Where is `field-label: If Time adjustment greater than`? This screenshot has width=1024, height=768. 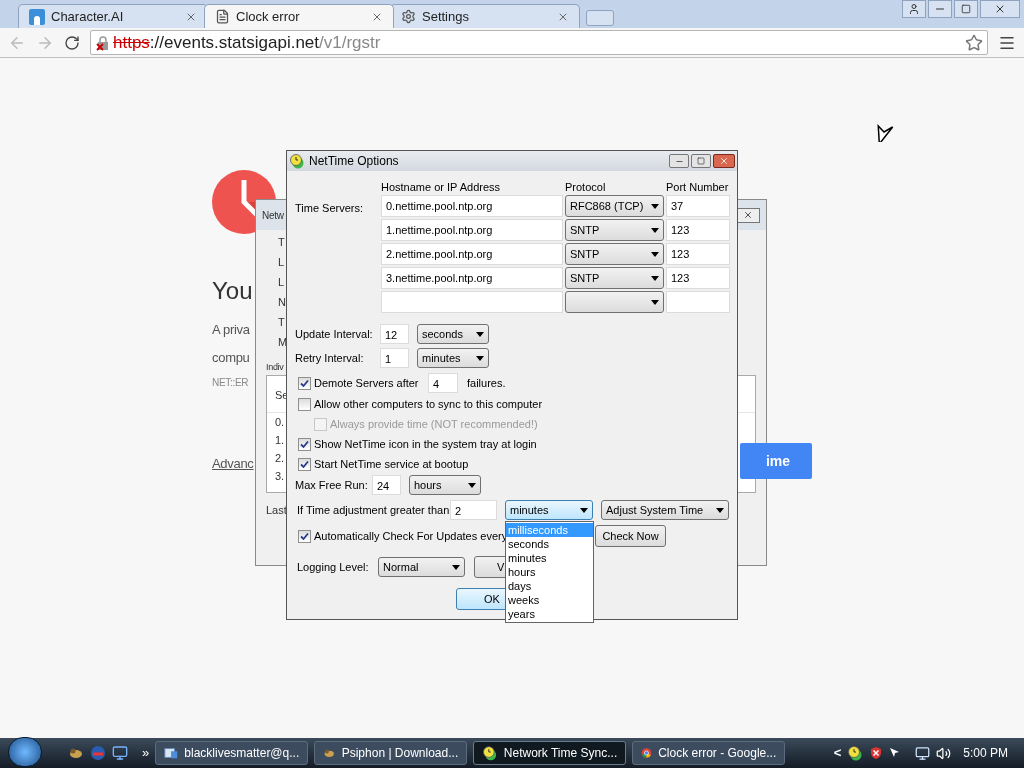 field-label: If Time adjustment greater than is located at coordinates (373, 510).